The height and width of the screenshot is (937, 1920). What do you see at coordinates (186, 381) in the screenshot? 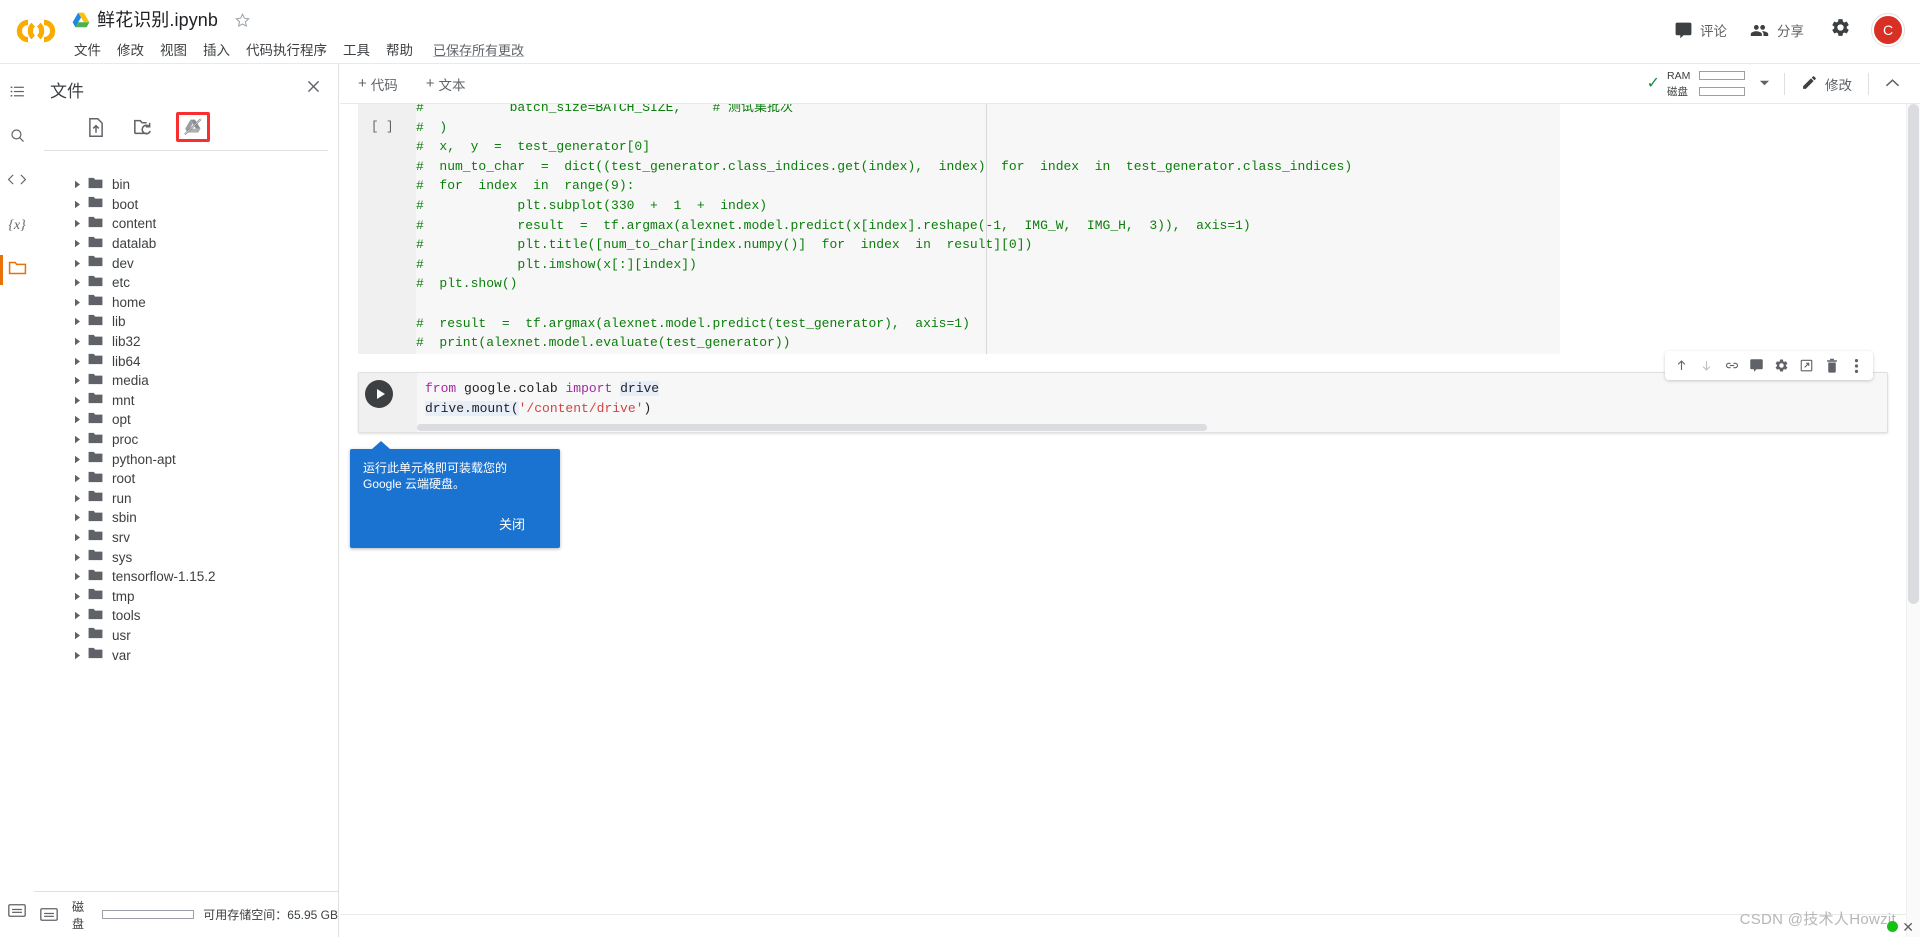
I see `file-tree-row: media` at bounding box center [186, 381].